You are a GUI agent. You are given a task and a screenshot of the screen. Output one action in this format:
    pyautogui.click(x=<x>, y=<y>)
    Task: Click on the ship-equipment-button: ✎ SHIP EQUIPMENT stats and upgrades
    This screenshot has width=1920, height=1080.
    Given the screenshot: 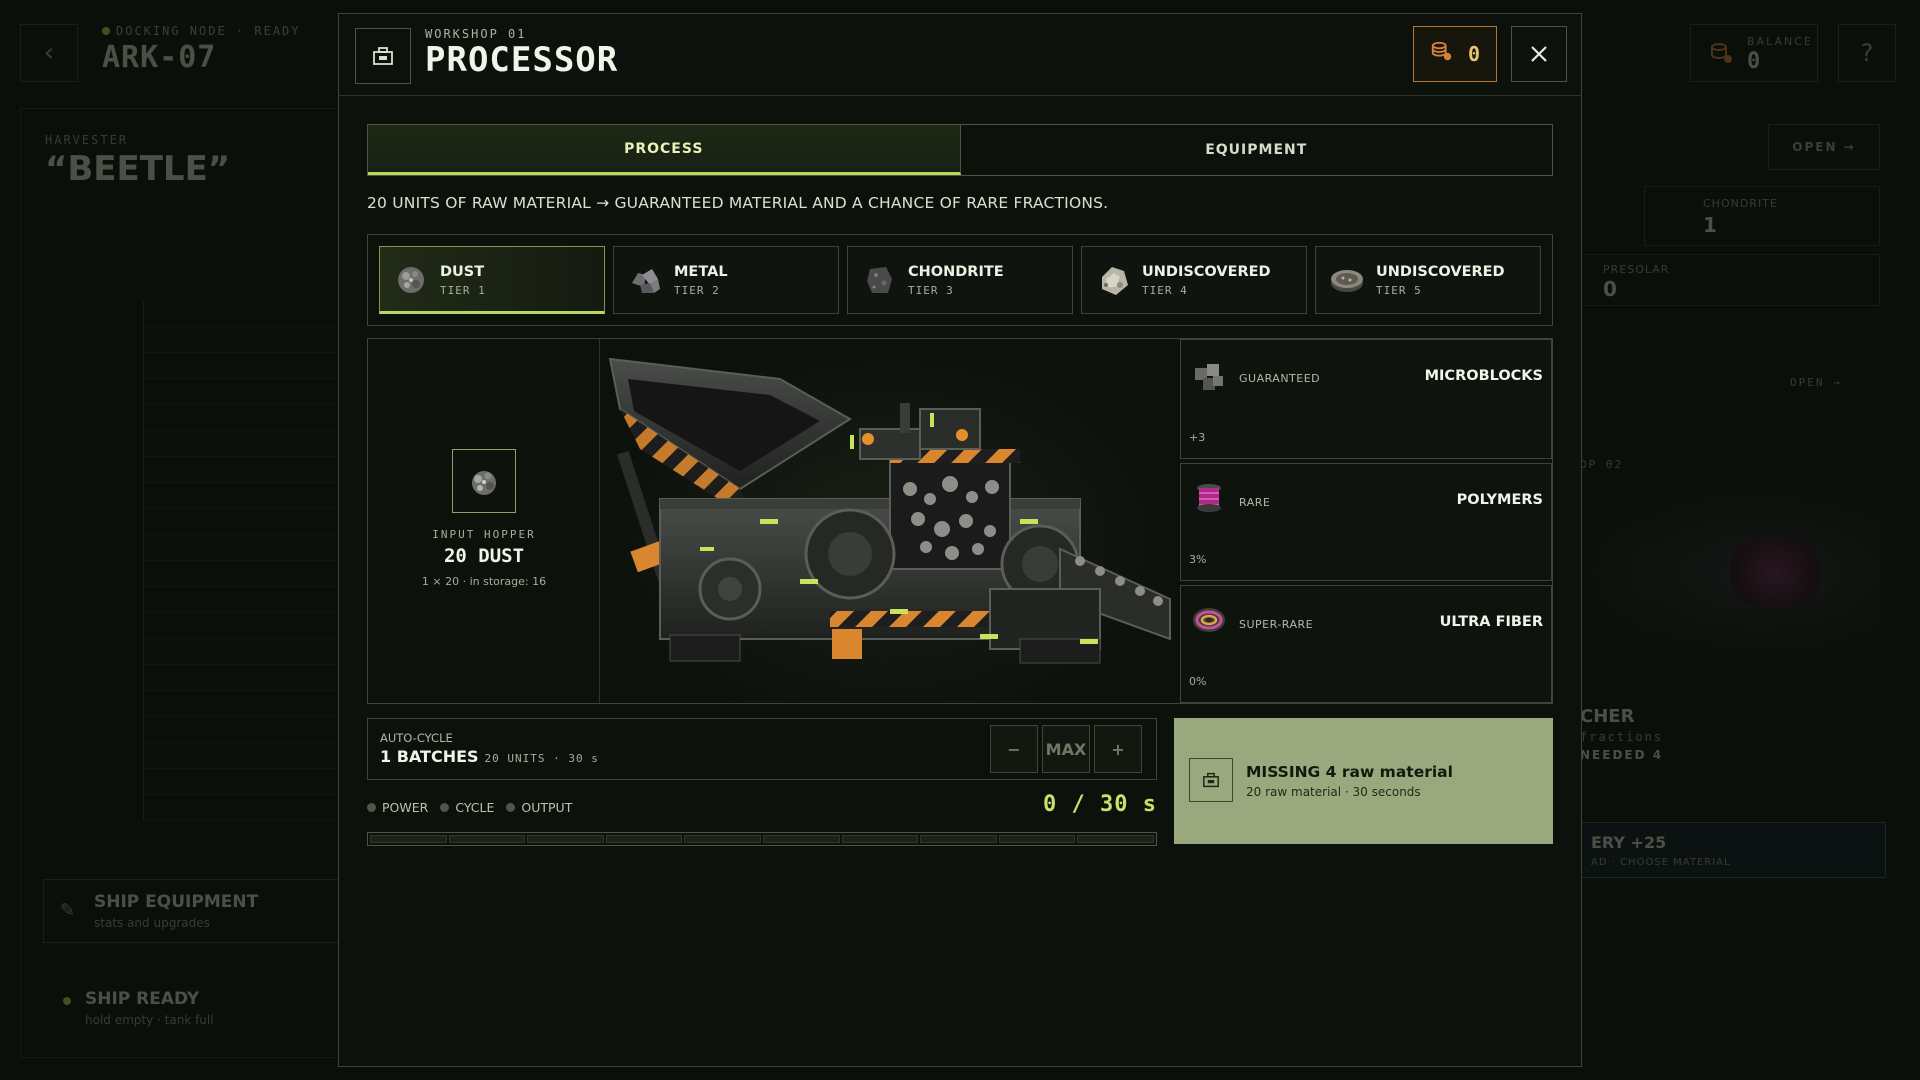 What is the action you would take?
    pyautogui.click(x=193, y=911)
    